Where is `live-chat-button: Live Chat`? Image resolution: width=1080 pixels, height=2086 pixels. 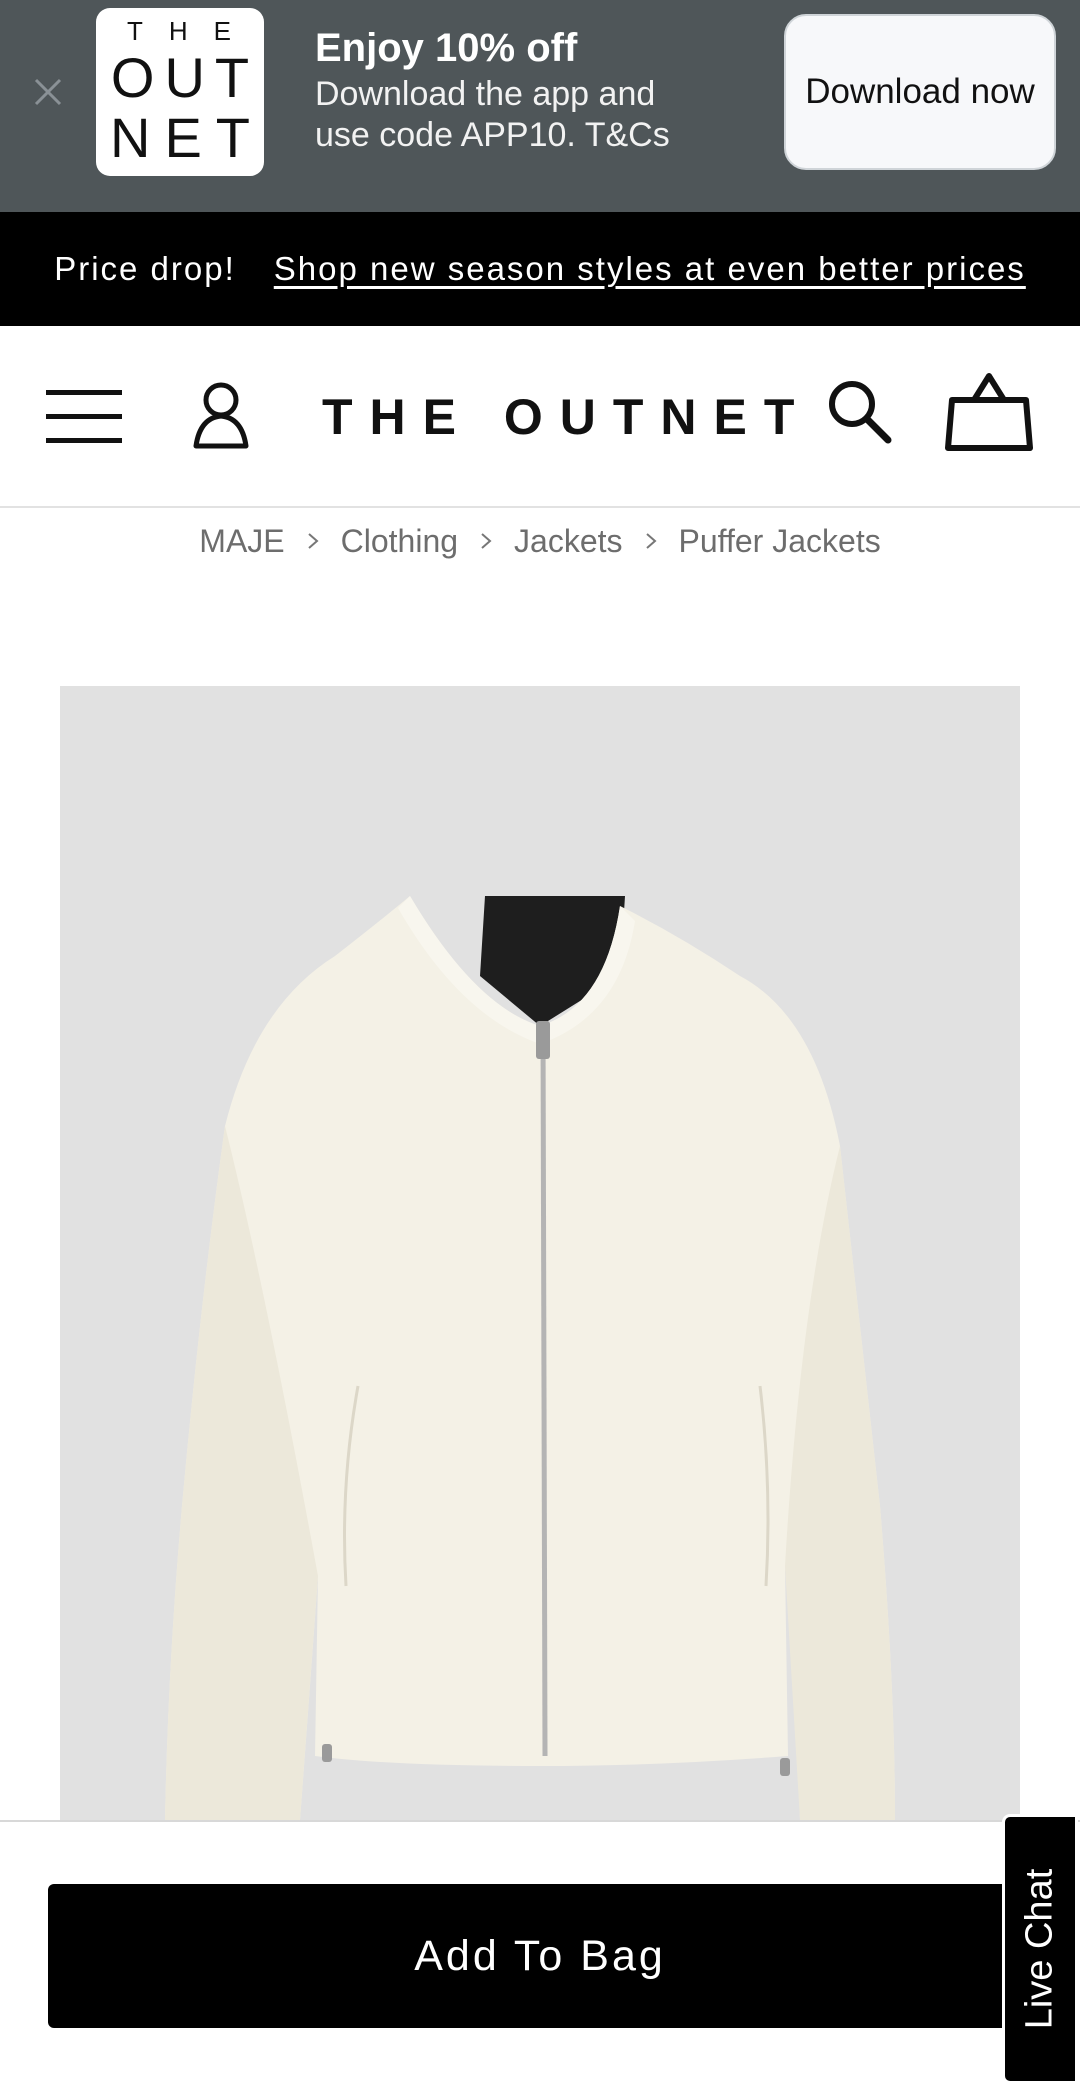
live-chat-button: Live Chat is located at coordinates (1040, 1949).